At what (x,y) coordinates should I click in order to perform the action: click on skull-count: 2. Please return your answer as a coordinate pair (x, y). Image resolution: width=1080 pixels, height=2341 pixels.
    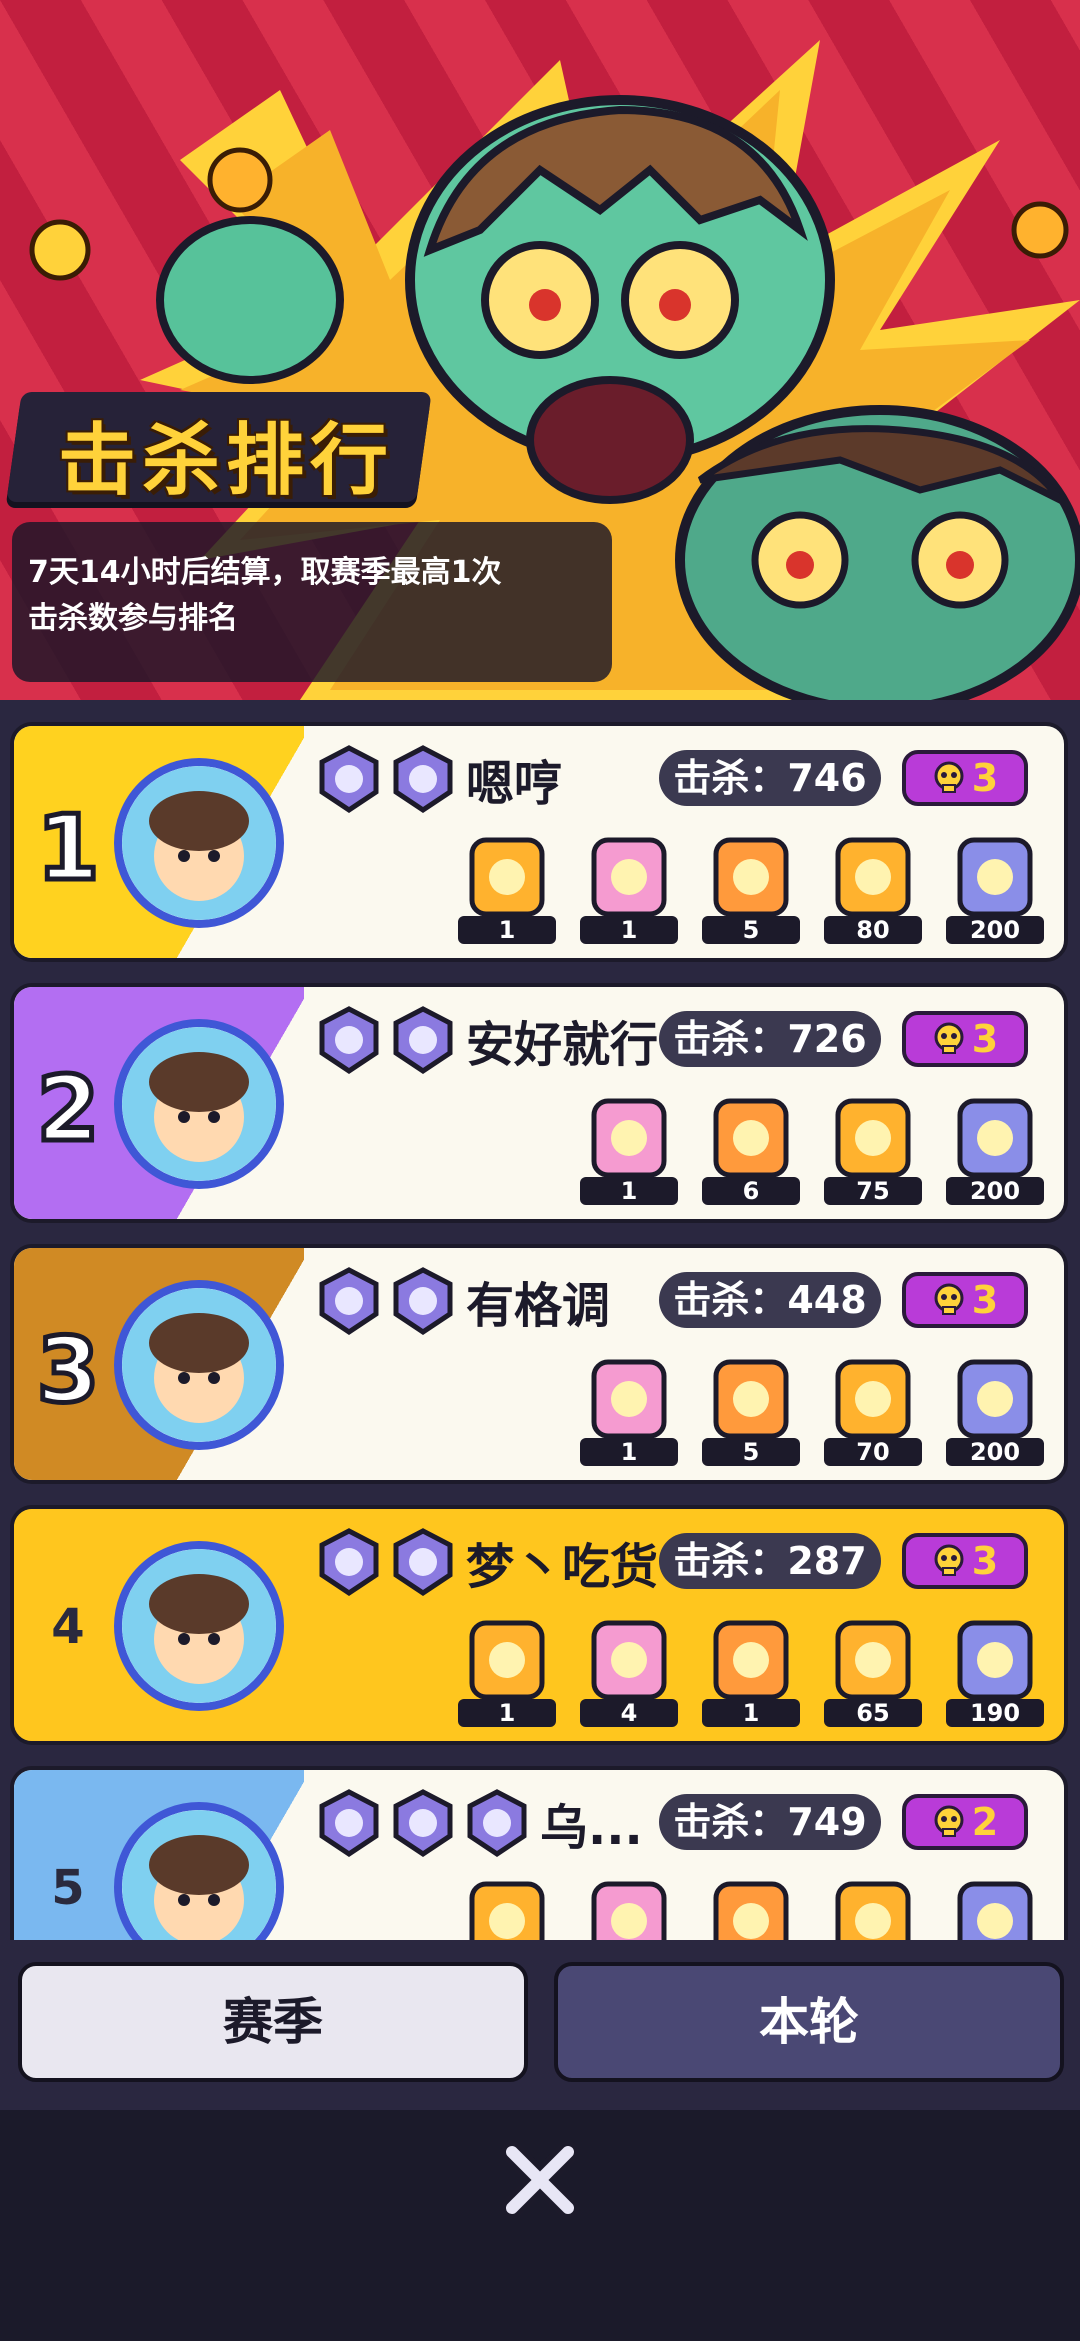
    Looking at the image, I should click on (985, 1822).